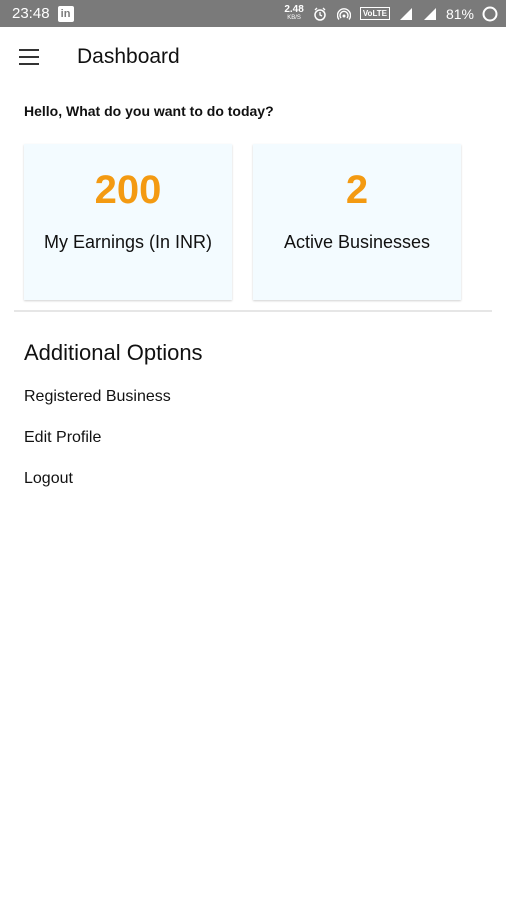 This screenshot has width=506, height=900. What do you see at coordinates (48, 479) in the screenshot?
I see `option-logout: Logout` at bounding box center [48, 479].